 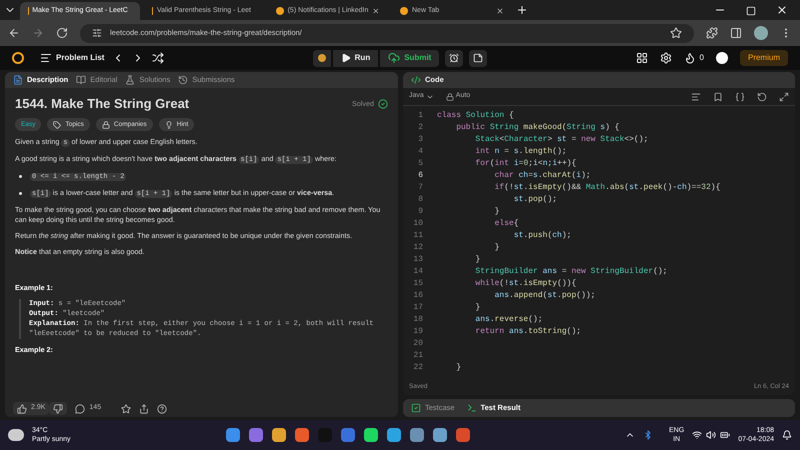 I want to click on volume-icon, so click(x=711, y=435).